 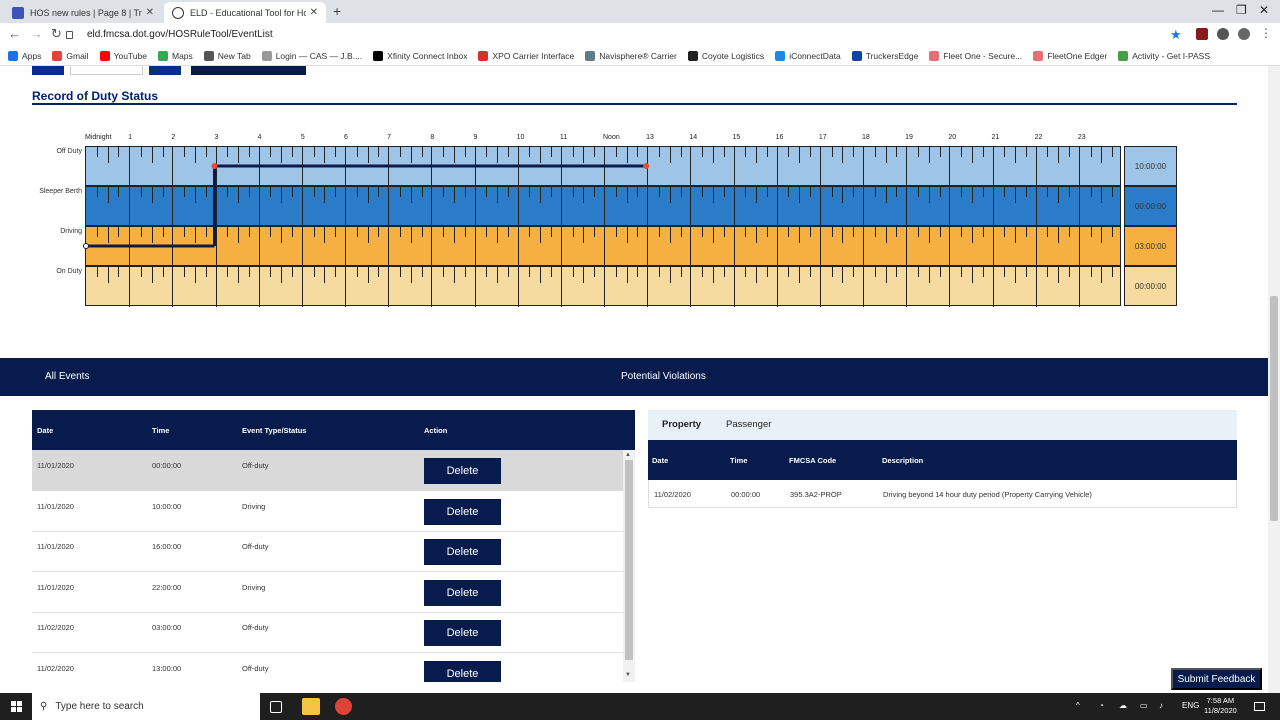 What do you see at coordinates (681, 424) in the screenshot?
I see `tab-property: Property` at bounding box center [681, 424].